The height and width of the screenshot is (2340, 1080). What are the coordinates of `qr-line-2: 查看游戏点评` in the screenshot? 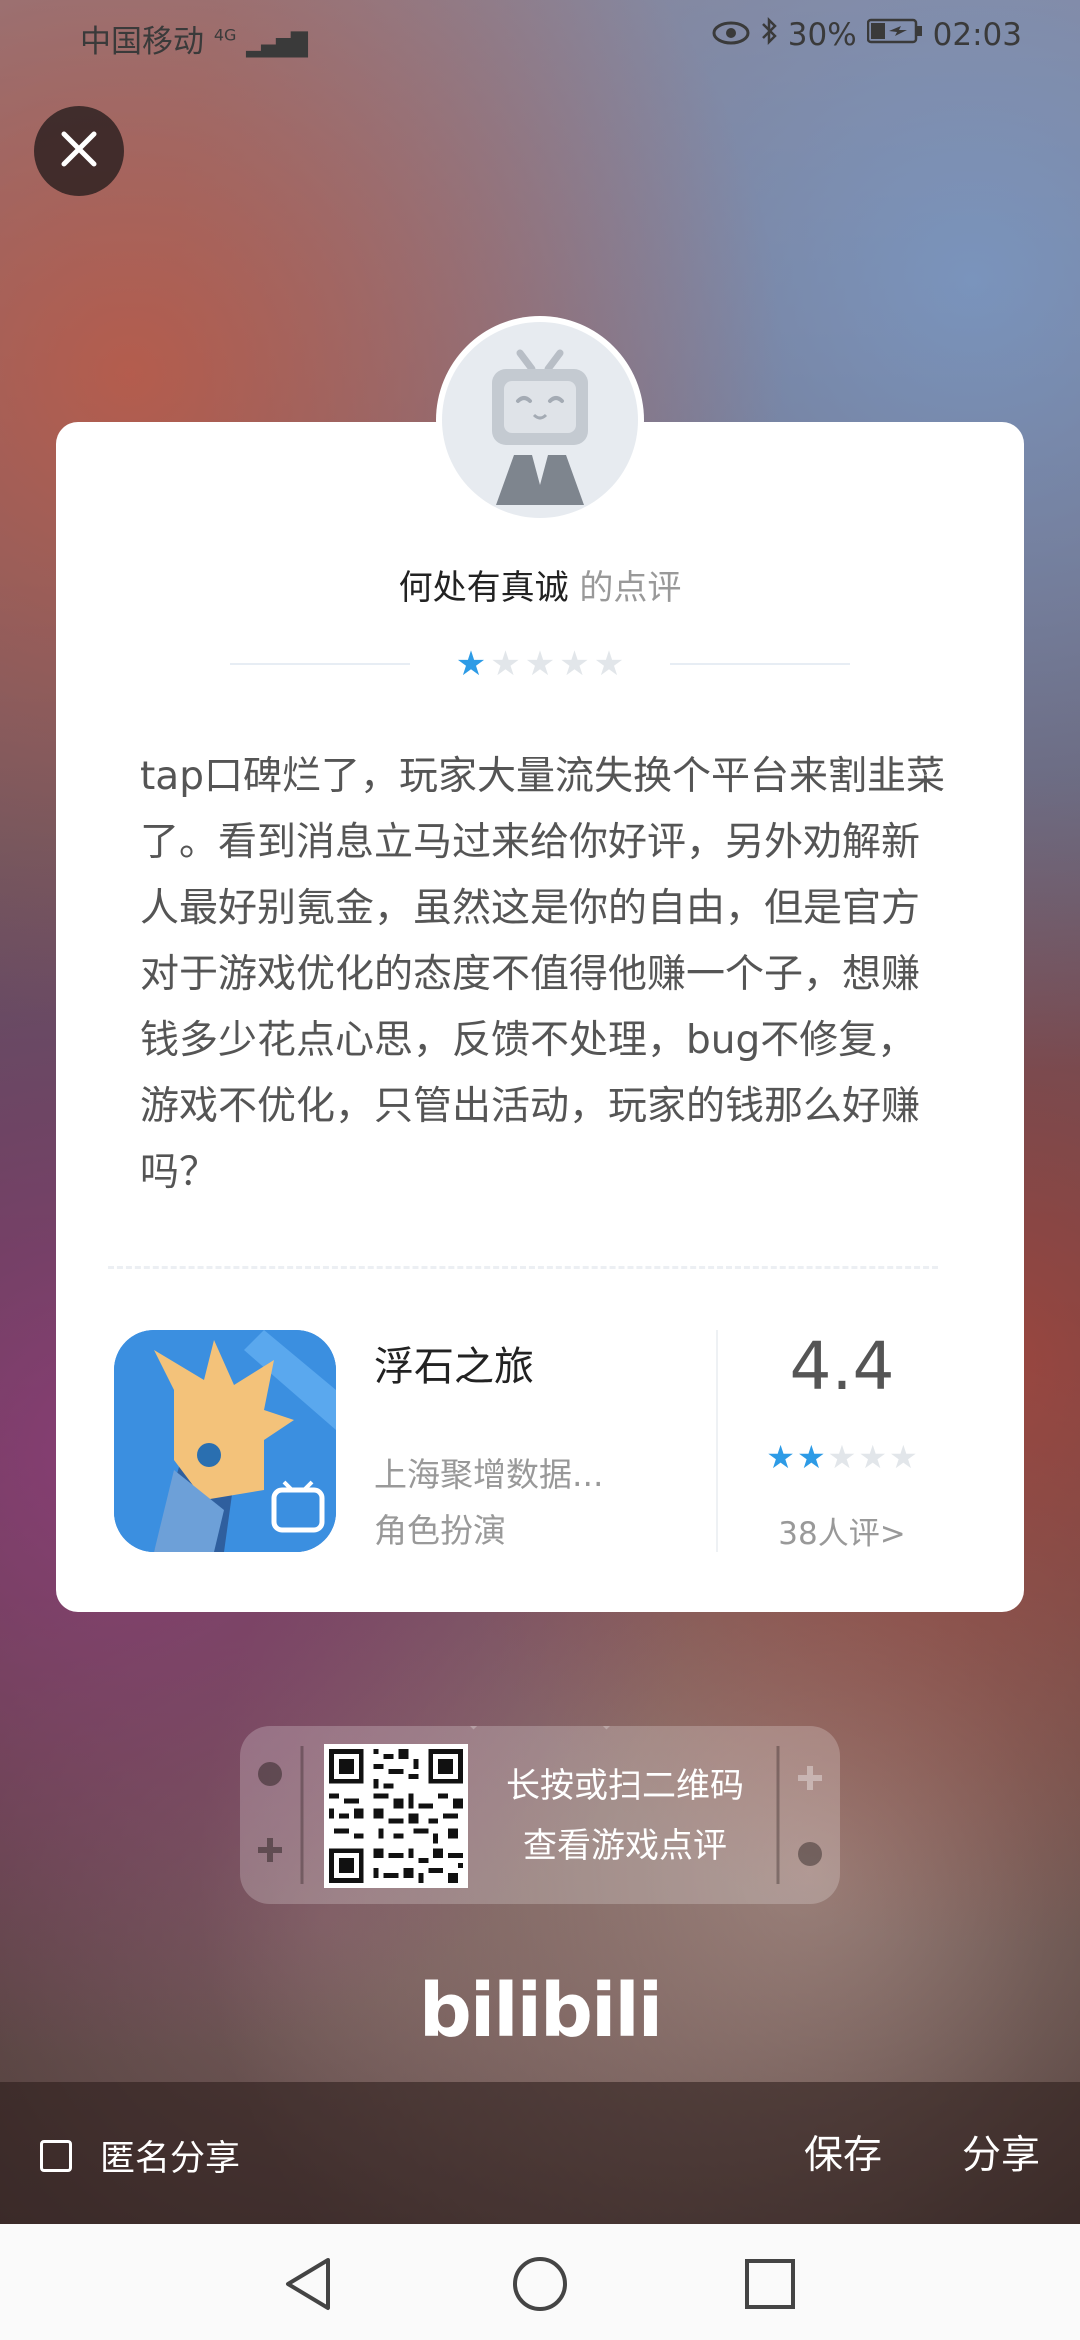 It's located at (625, 1846).